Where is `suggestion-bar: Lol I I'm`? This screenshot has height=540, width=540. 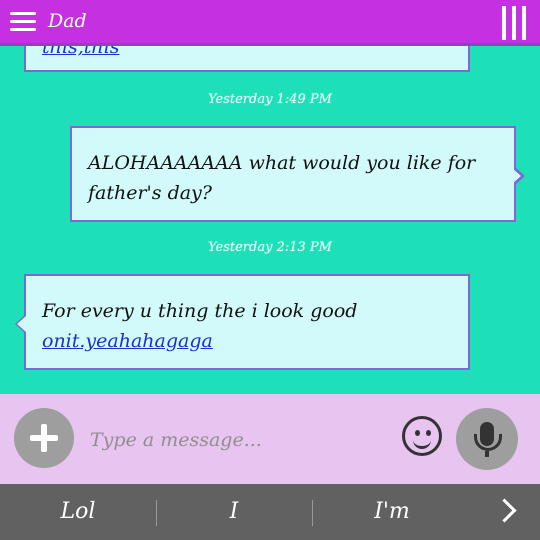
suggestion-bar: Lol I I'm is located at coordinates (270, 512).